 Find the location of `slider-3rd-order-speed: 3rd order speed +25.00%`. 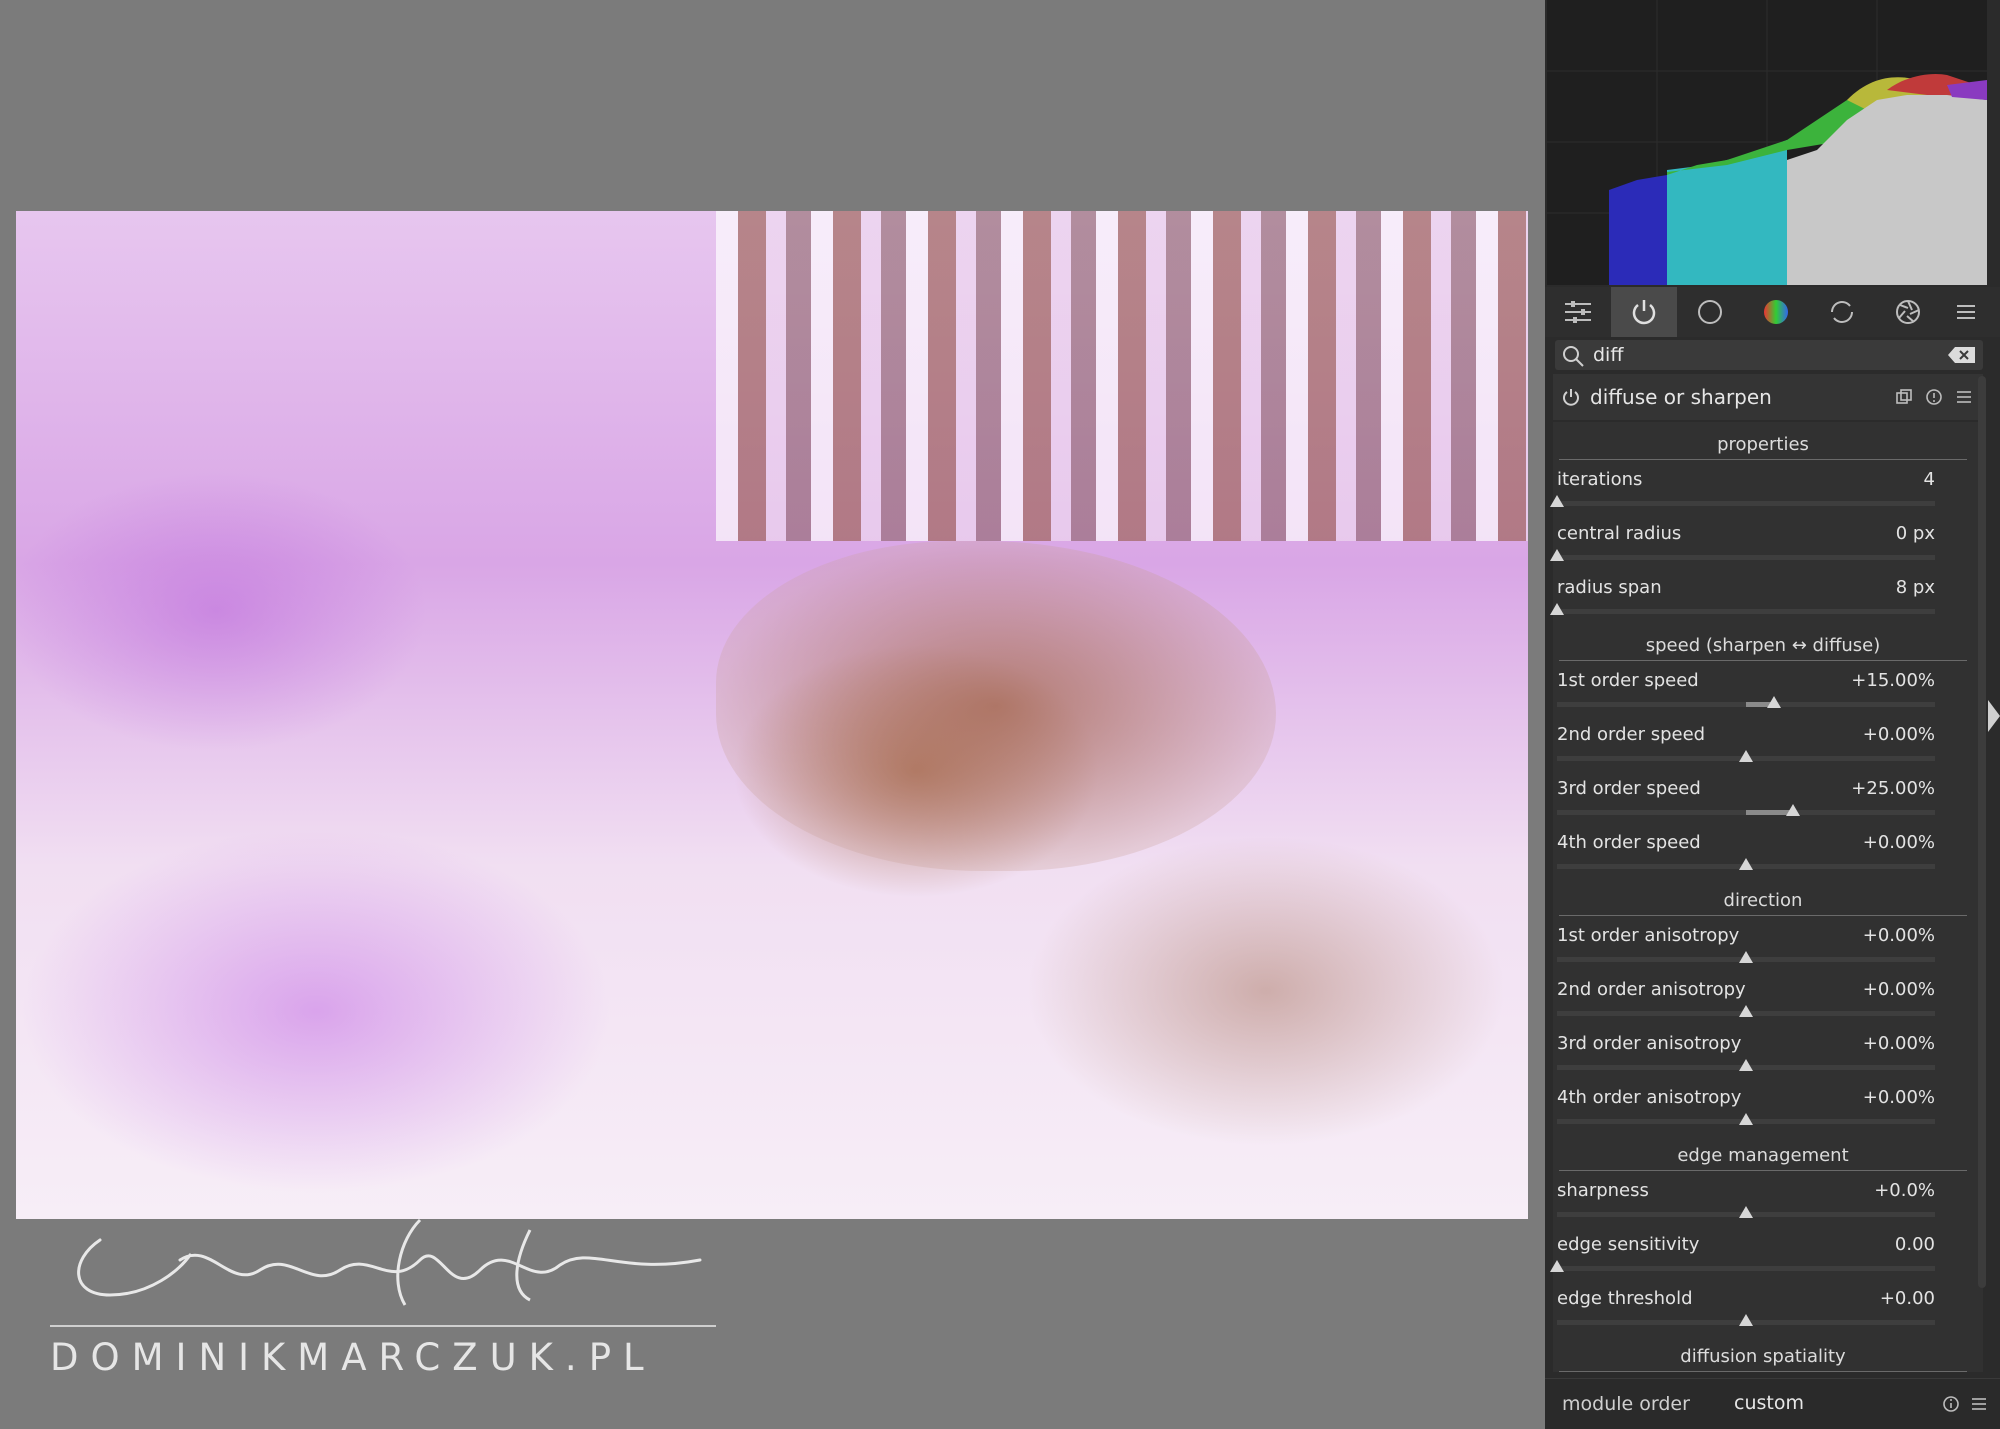

slider-3rd-order-speed: 3rd order speed +25.00% is located at coordinates (1746, 805).